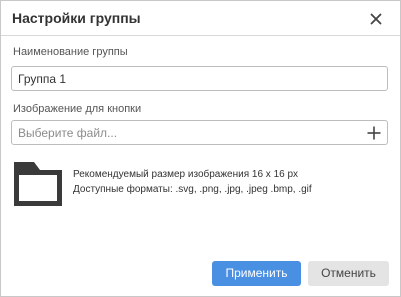 Image resolution: width=401 pixels, height=297 pixels. Describe the element at coordinates (70, 52) in the screenshot. I see `group-name-label: Наименование группы` at that location.